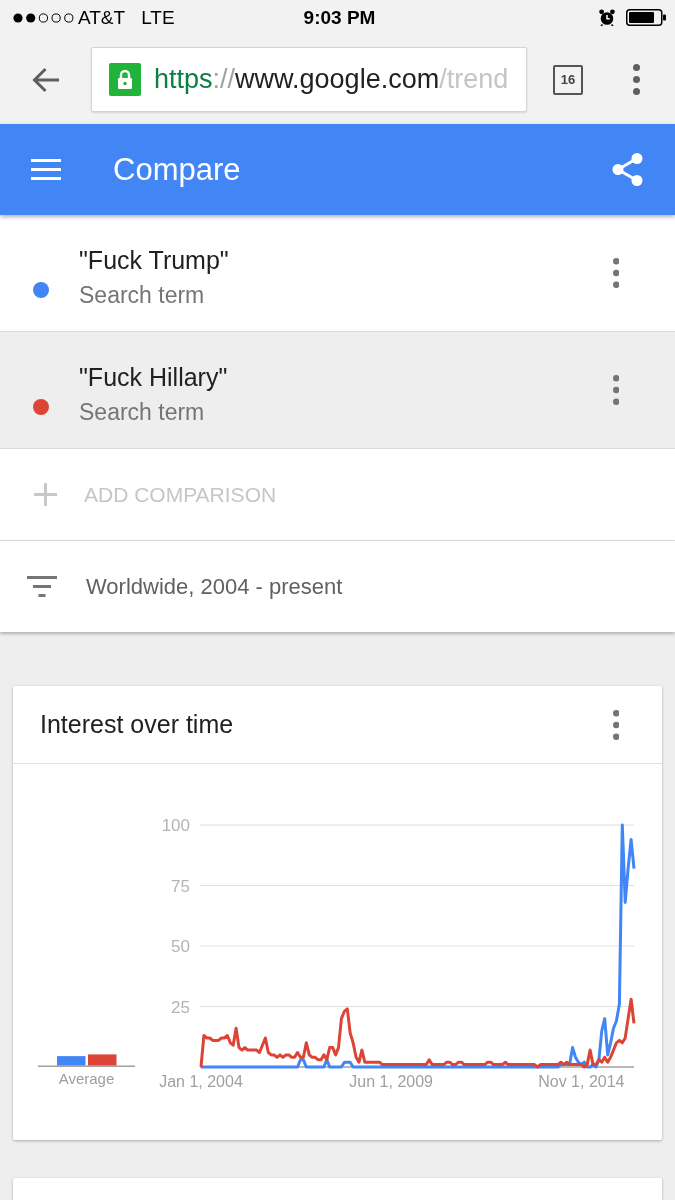  I want to click on x-axis-label: Jun 1, 2009, so click(391, 1081).